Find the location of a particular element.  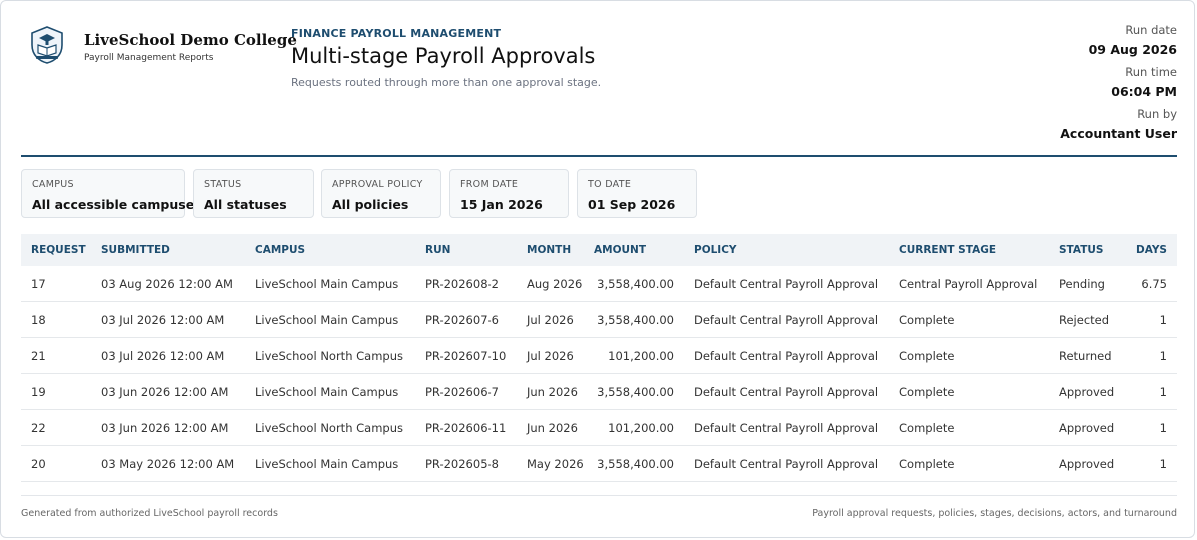

page-title: Multi-stage Payroll Approvals is located at coordinates (443, 56).